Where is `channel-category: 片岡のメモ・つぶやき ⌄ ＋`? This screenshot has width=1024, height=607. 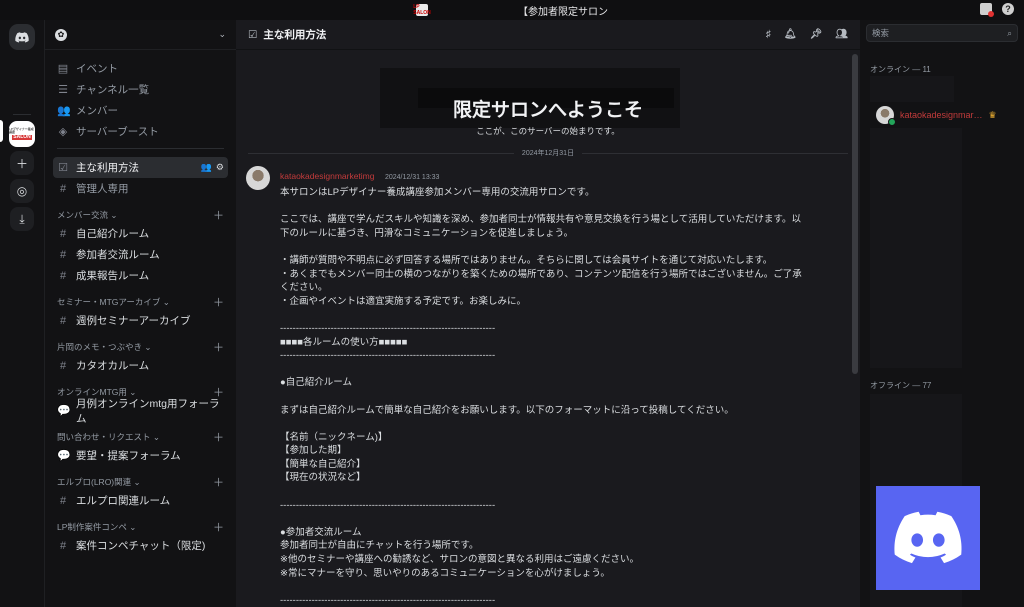
channel-category: 片岡のメモ・つぶやき ⌄ ＋ is located at coordinates (140, 347).